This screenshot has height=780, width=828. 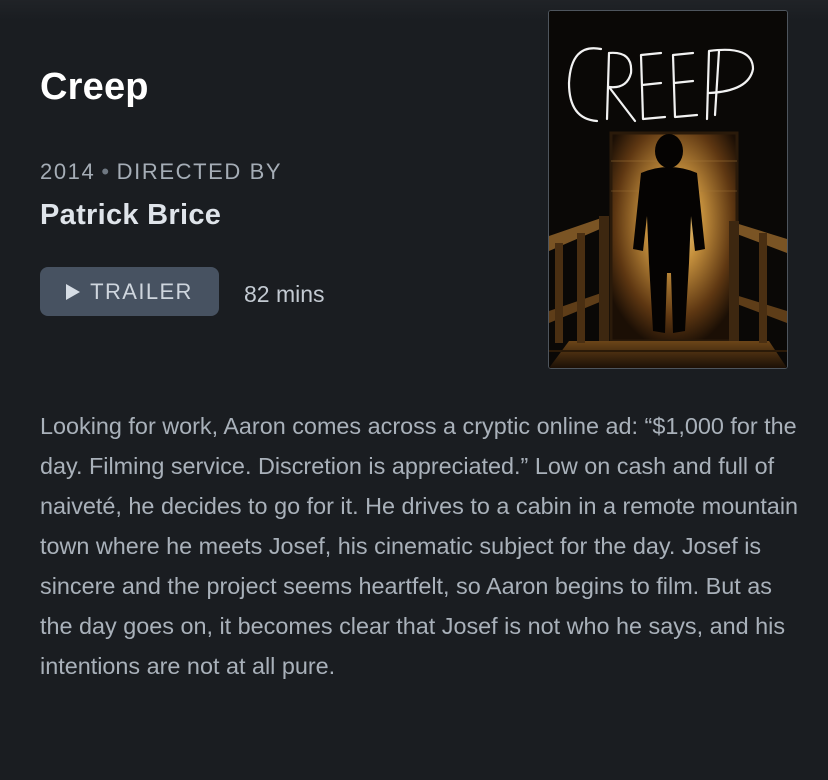 I want to click on movie-poster, so click(x=668, y=189).